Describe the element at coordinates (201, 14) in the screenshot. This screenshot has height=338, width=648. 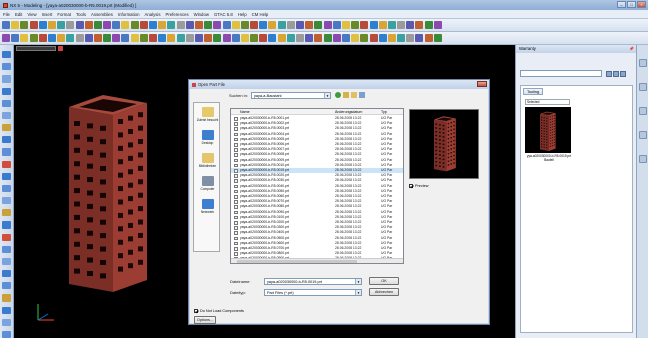
I see `menu-window: Window` at that location.